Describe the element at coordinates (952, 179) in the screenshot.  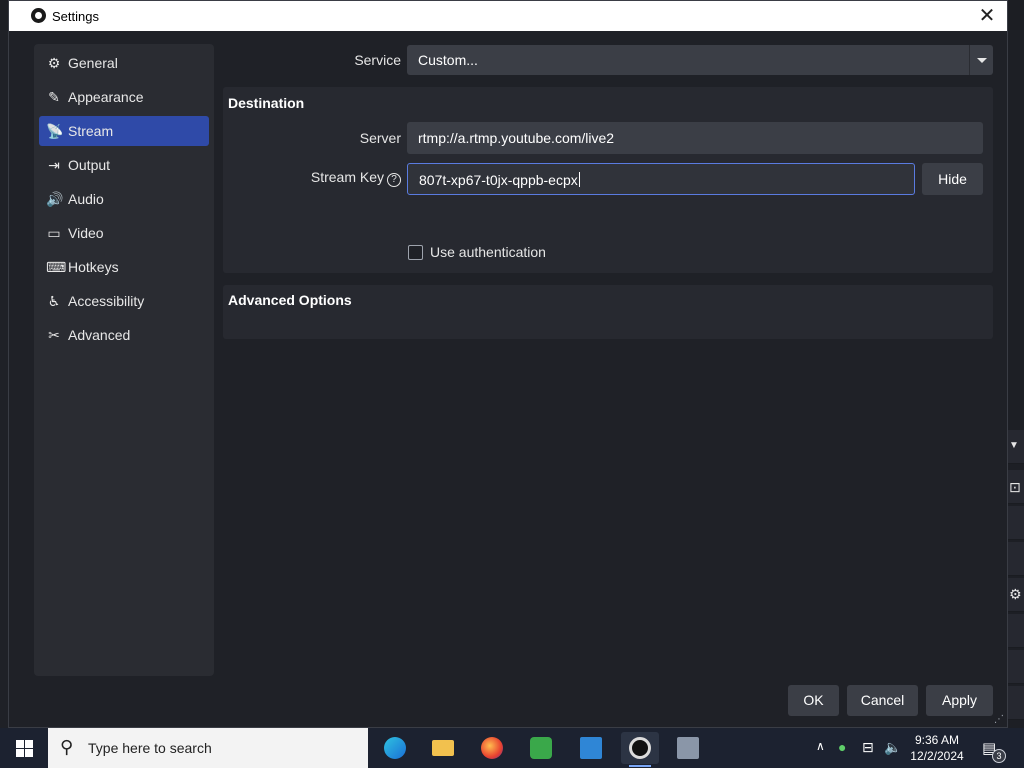
I see `hide-button: Hide` at that location.